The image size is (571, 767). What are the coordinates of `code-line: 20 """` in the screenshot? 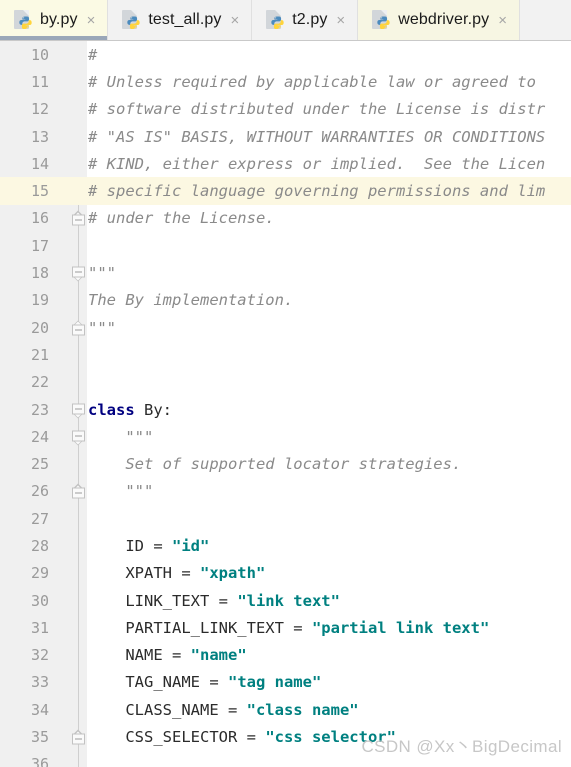 It's located at (285, 327).